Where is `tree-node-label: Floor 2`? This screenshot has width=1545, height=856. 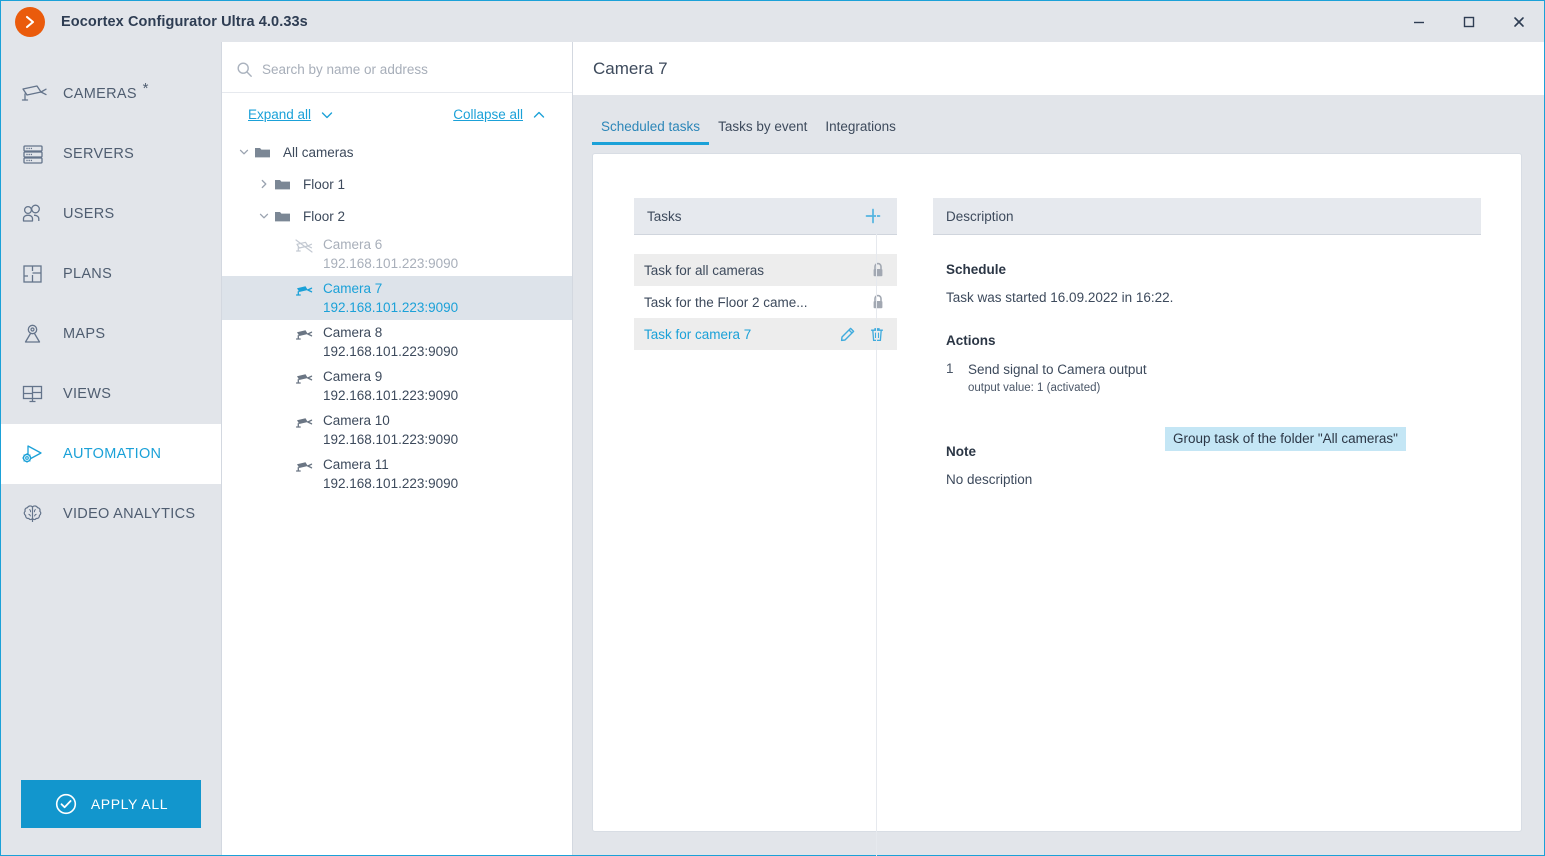
tree-node-label: Floor 2 is located at coordinates (324, 216).